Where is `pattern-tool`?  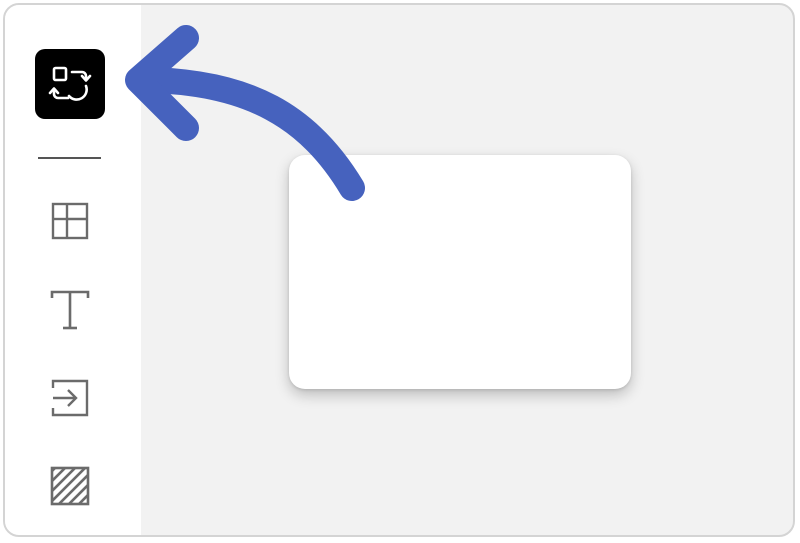 pattern-tool is located at coordinates (70, 486).